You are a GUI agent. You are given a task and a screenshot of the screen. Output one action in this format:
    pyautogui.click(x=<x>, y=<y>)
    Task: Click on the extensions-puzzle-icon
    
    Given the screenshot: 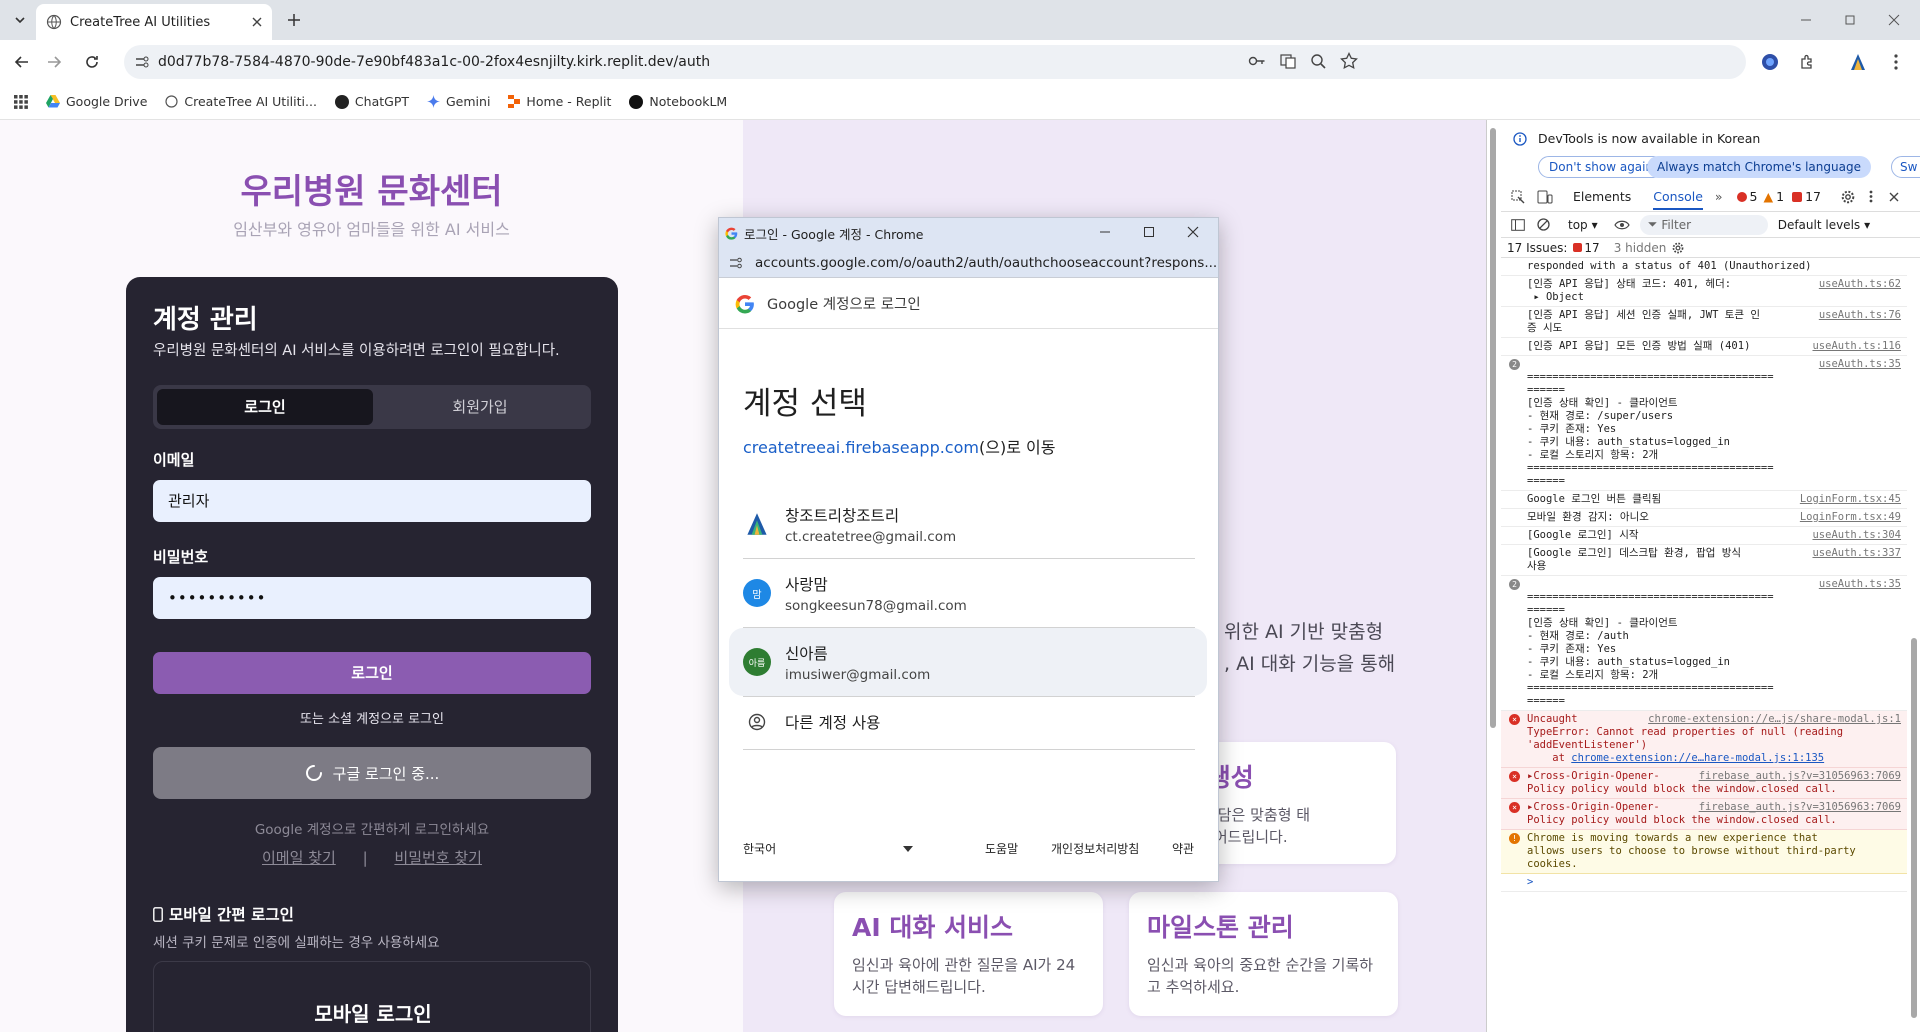 What is the action you would take?
    pyautogui.click(x=1807, y=62)
    